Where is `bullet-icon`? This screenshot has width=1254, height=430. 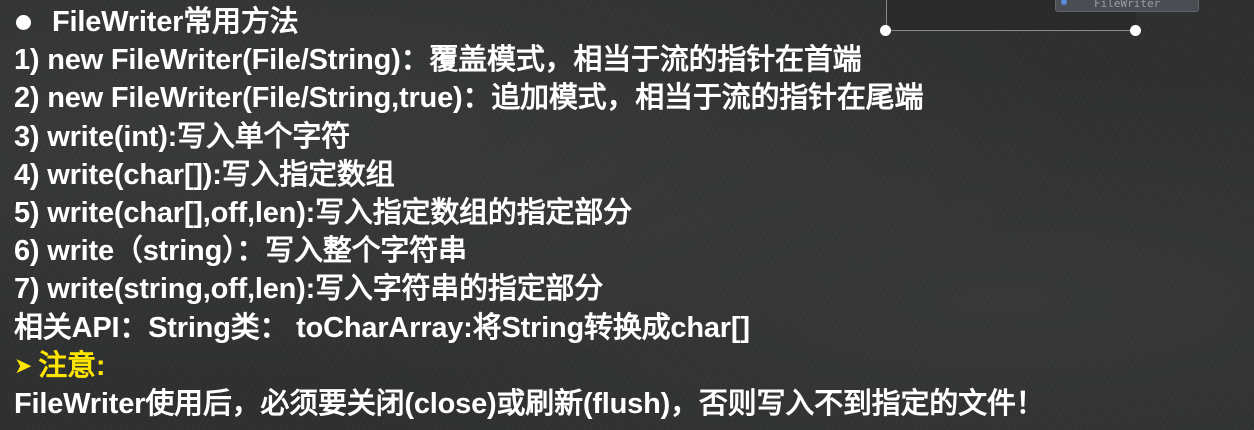
bullet-icon is located at coordinates (23, 22).